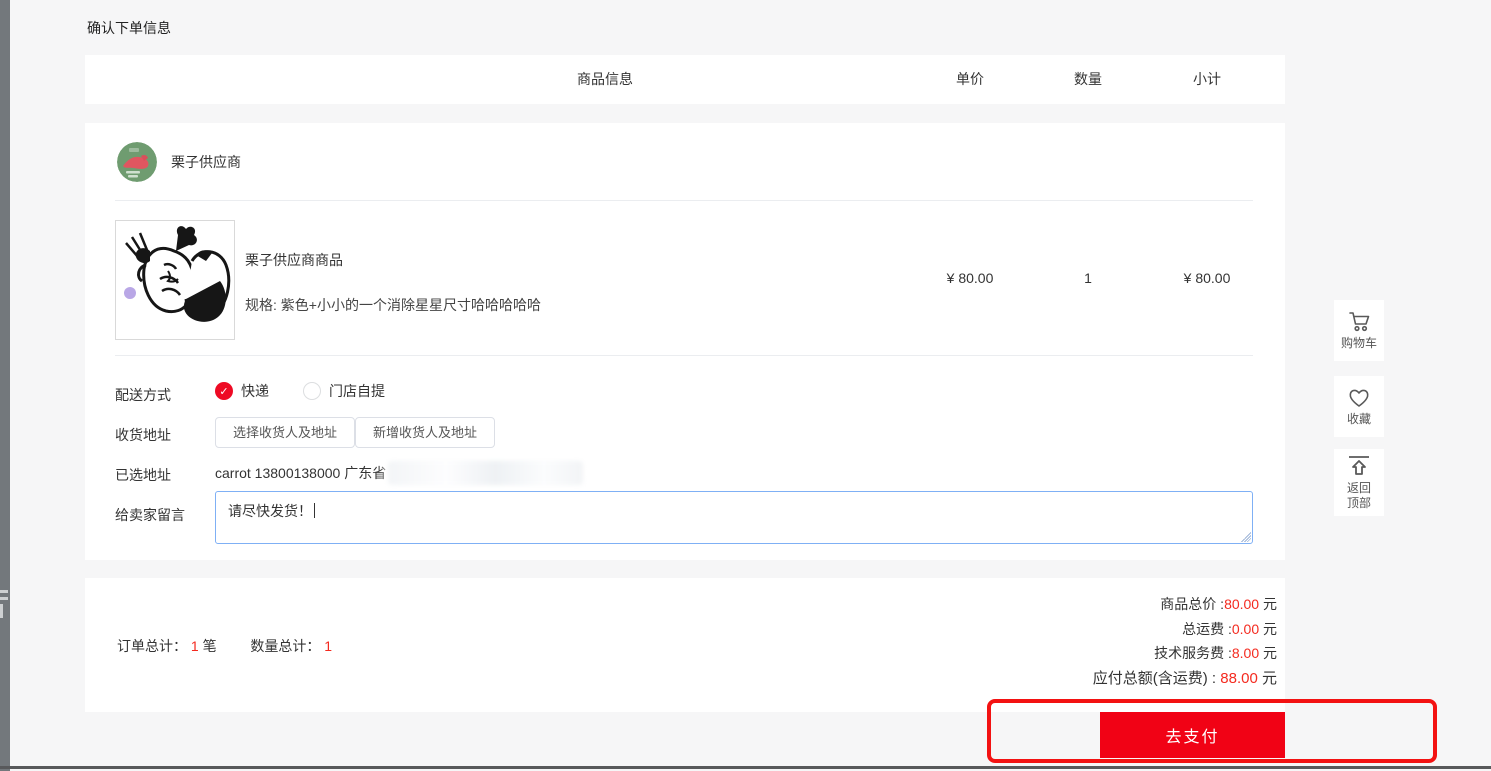  What do you see at coordinates (1246, 537) in the screenshot?
I see `textarea-resize-grip` at bounding box center [1246, 537].